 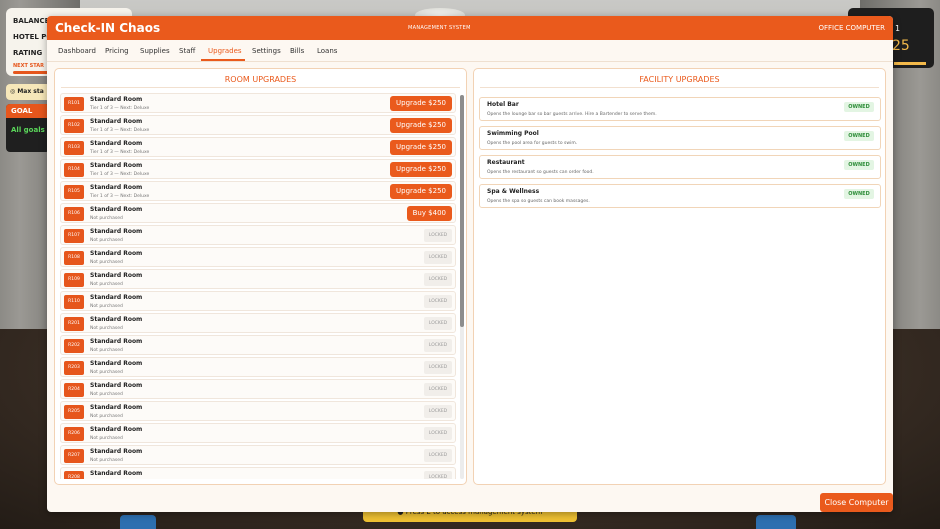 What do you see at coordinates (117, 51) in the screenshot?
I see `tab-pricing: Pricing` at bounding box center [117, 51].